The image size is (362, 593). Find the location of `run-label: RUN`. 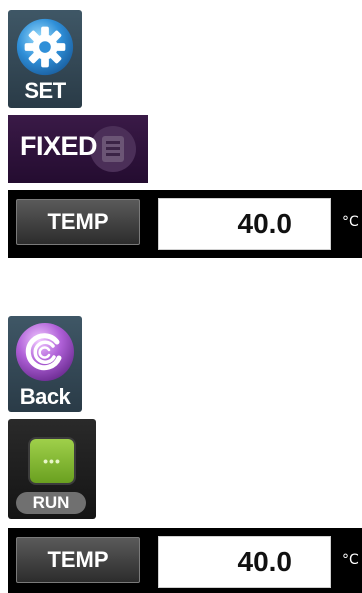

run-label: RUN is located at coordinates (51, 502).